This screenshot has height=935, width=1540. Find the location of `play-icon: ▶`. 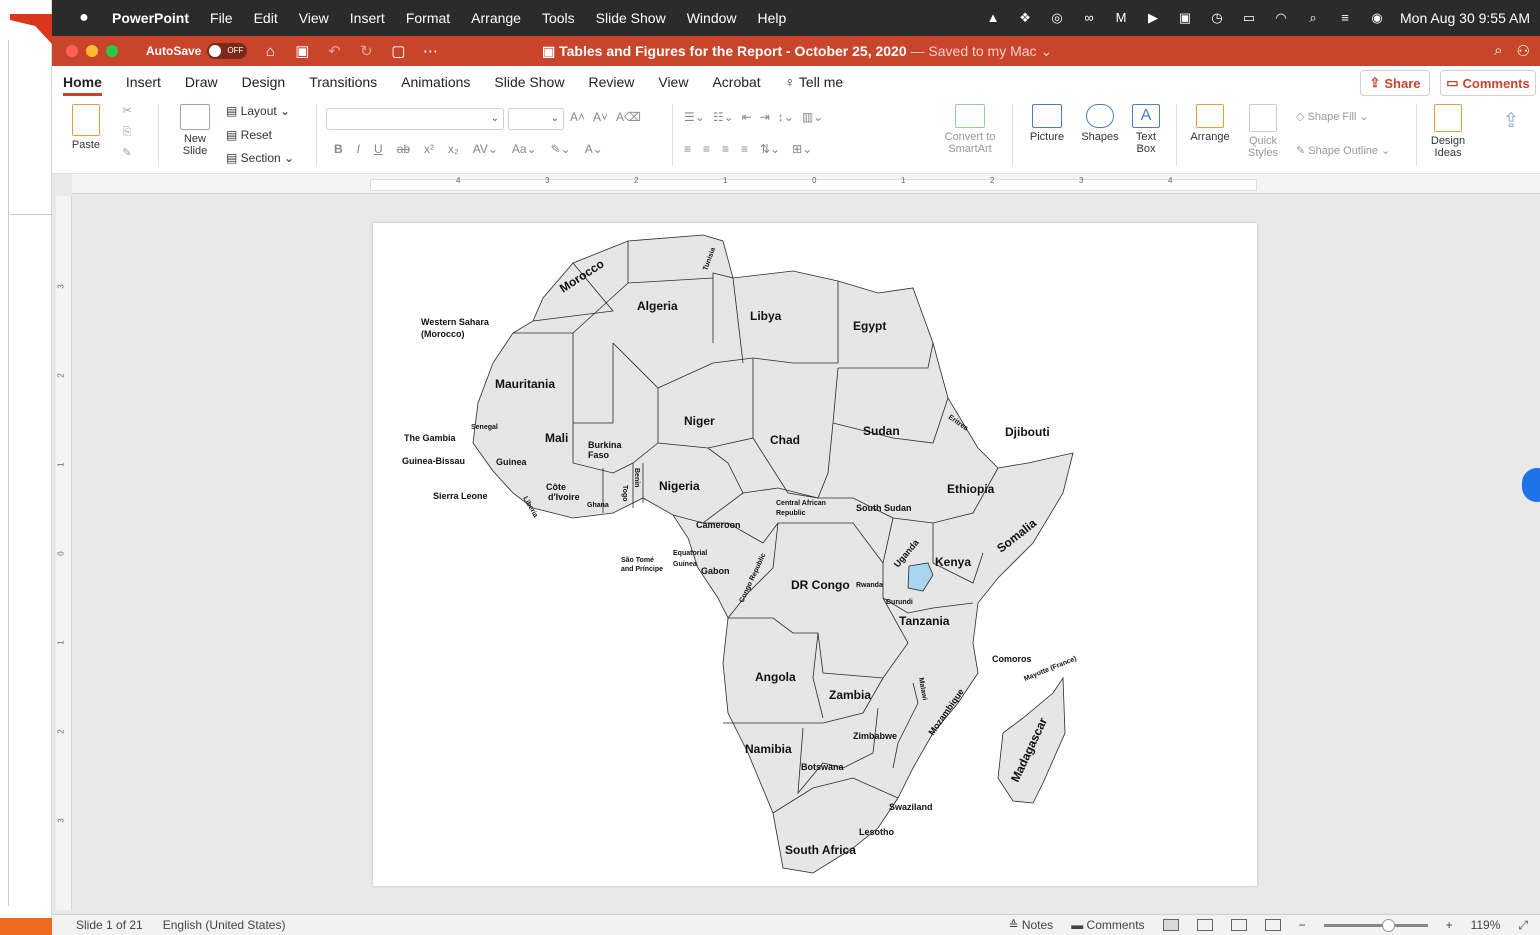

play-icon: ▶ is located at coordinates (1153, 18).